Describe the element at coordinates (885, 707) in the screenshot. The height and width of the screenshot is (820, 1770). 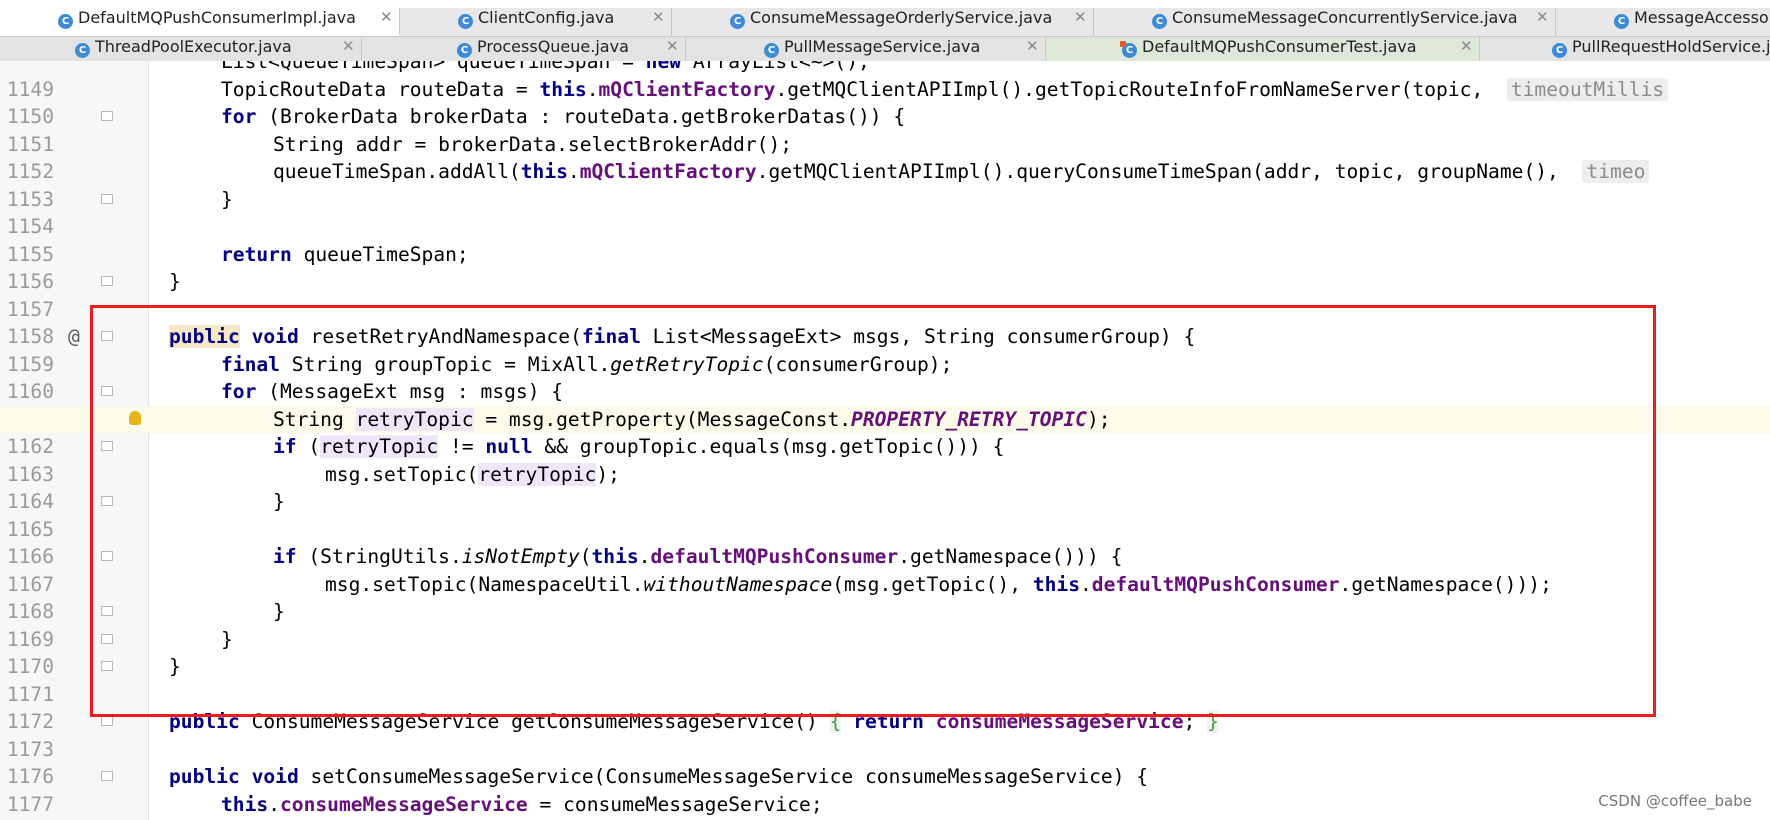
I see `code-line: 1172` at that location.